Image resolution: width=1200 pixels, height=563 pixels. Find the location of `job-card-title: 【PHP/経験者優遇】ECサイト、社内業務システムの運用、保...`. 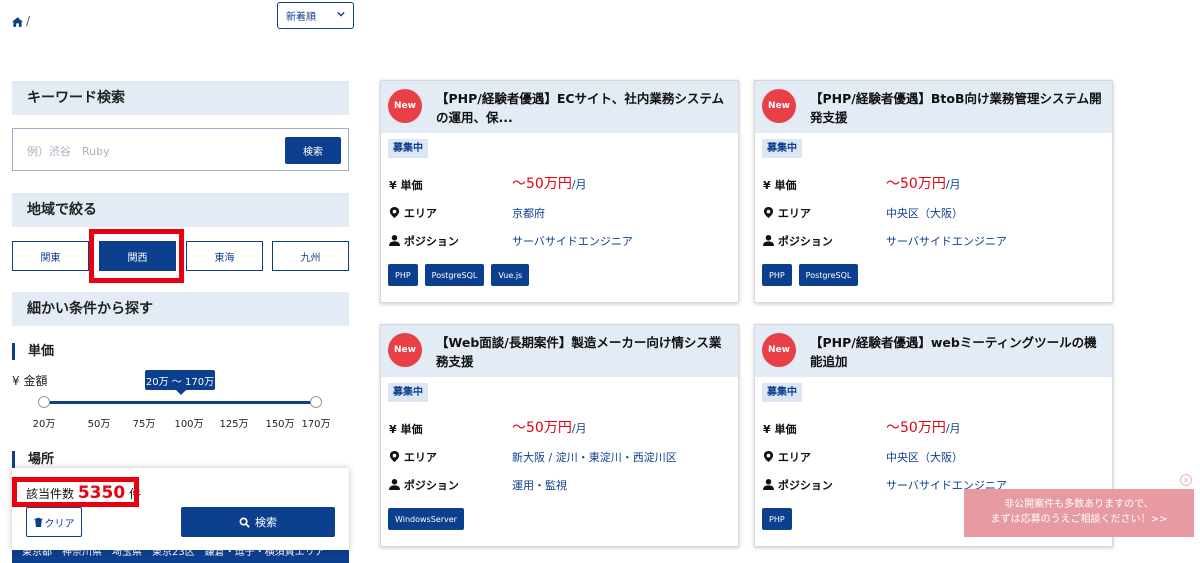

job-card-title: 【PHP/経験者優遇】ECサイト、社内業務システムの運用、保... is located at coordinates (583, 108).